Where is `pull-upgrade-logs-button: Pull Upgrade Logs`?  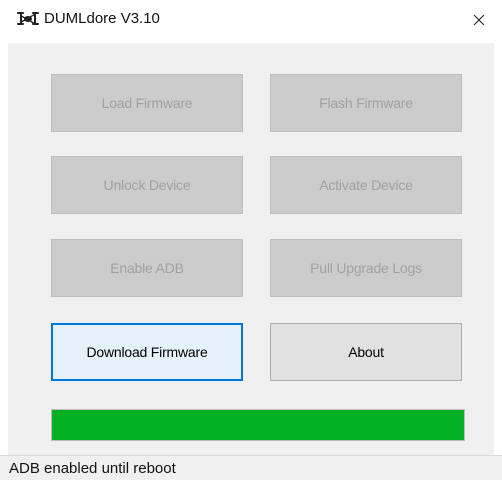
pull-upgrade-logs-button: Pull Upgrade Logs is located at coordinates (366, 268).